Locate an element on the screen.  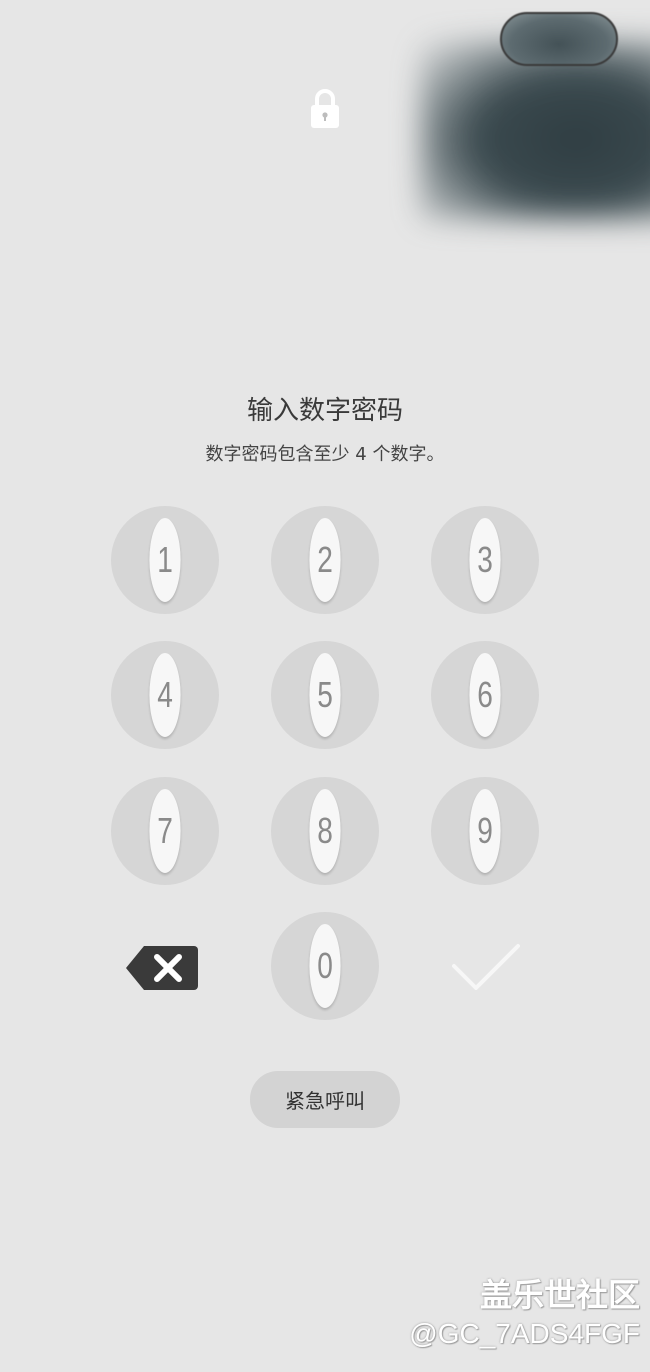
key-6: 6 is located at coordinates (485, 695).